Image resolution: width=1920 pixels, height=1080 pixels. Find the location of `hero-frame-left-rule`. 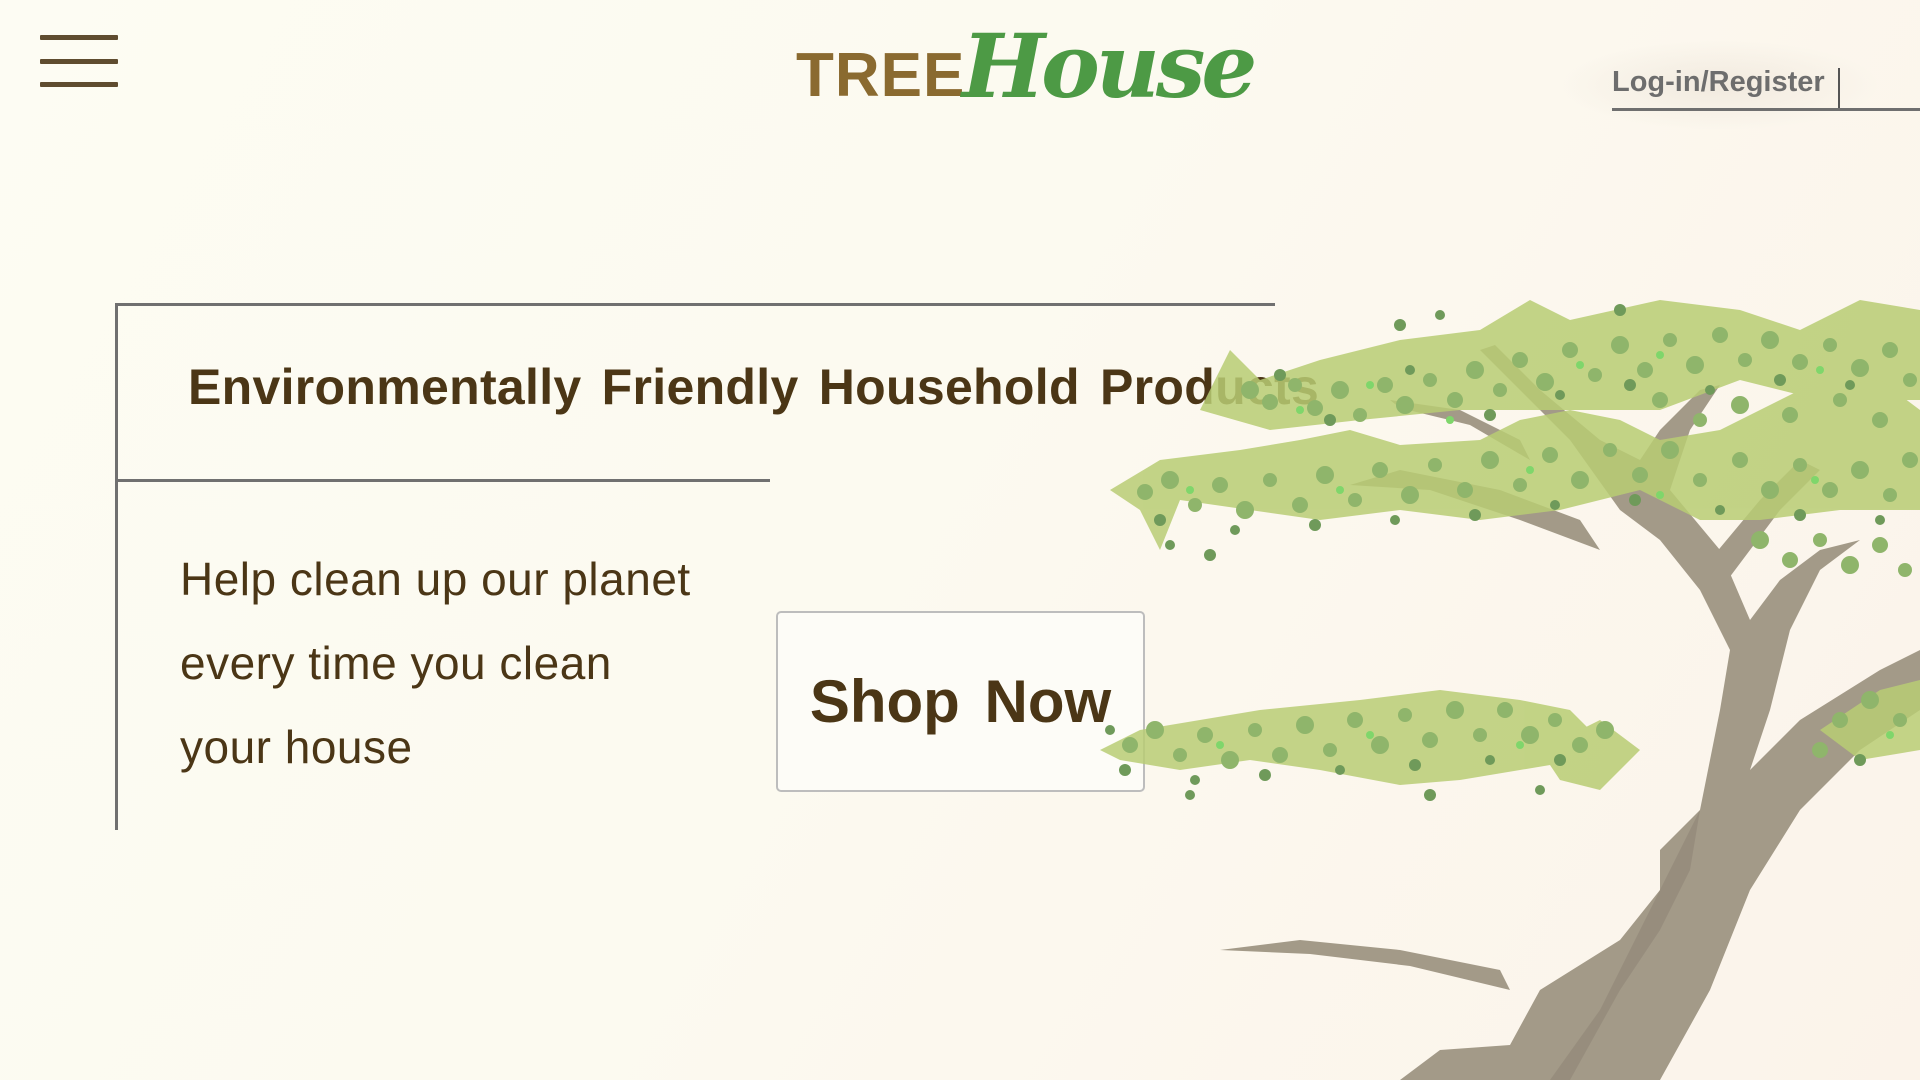

hero-frame-left-rule is located at coordinates (116, 566).